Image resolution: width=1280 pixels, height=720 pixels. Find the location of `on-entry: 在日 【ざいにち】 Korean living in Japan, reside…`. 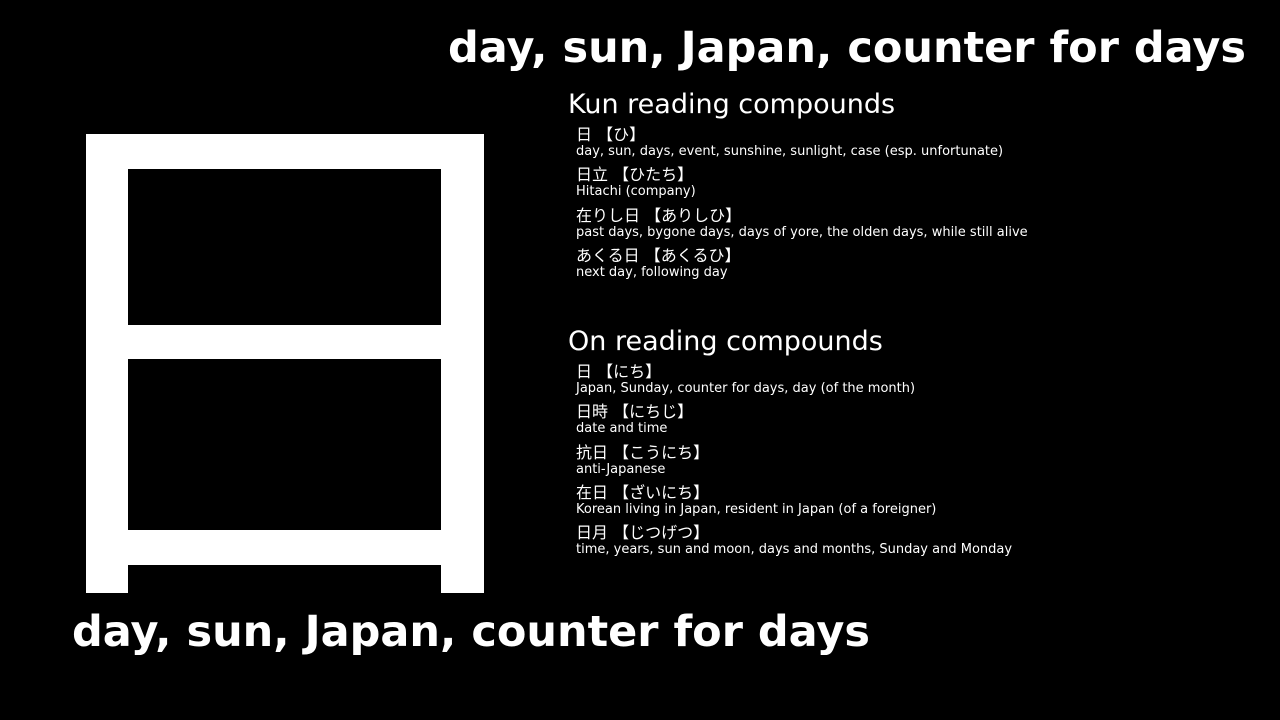

on-entry: 在日 【ざいにち】 Korean living in Japan, reside… is located at coordinates (922, 503).